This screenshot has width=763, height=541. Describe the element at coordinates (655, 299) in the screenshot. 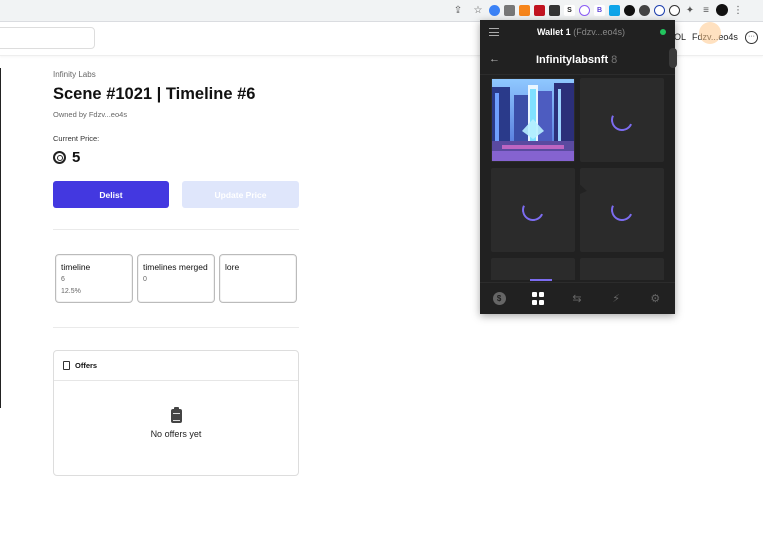

I see `gear-icon: ⚙` at that location.